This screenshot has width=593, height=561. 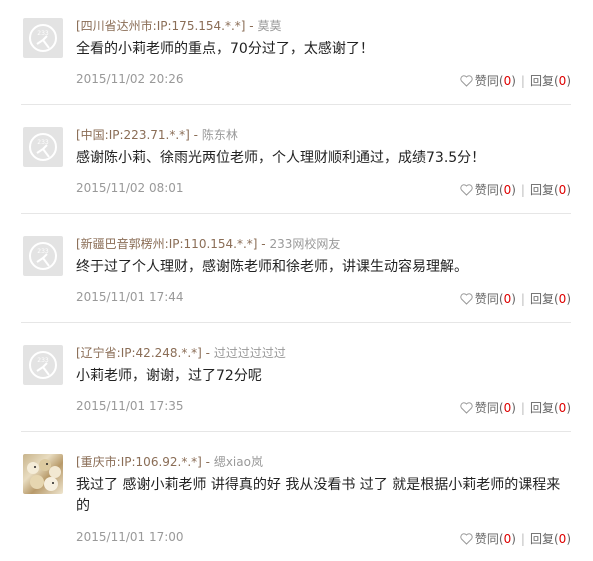 What do you see at coordinates (130, 79) in the screenshot?
I see `comment-time: 2015/11/02 20:26` at bounding box center [130, 79].